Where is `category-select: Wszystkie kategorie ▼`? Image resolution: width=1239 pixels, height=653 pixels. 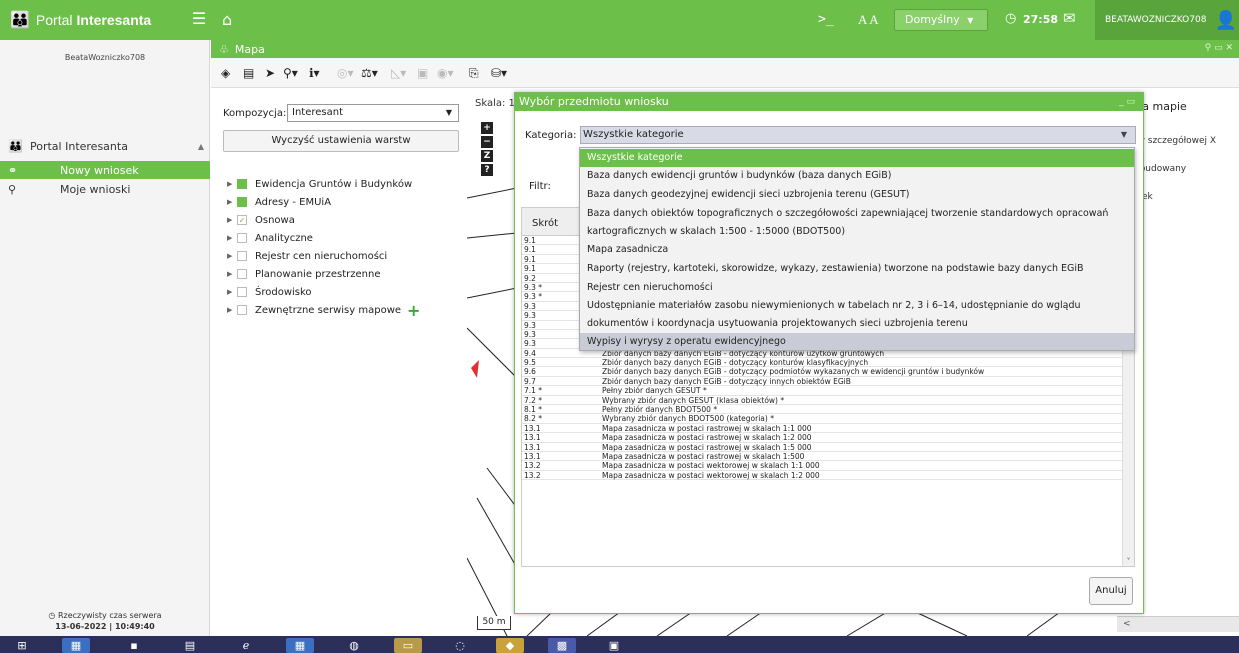
category-select: Wszystkie kategorie ▼ is located at coordinates (858, 135).